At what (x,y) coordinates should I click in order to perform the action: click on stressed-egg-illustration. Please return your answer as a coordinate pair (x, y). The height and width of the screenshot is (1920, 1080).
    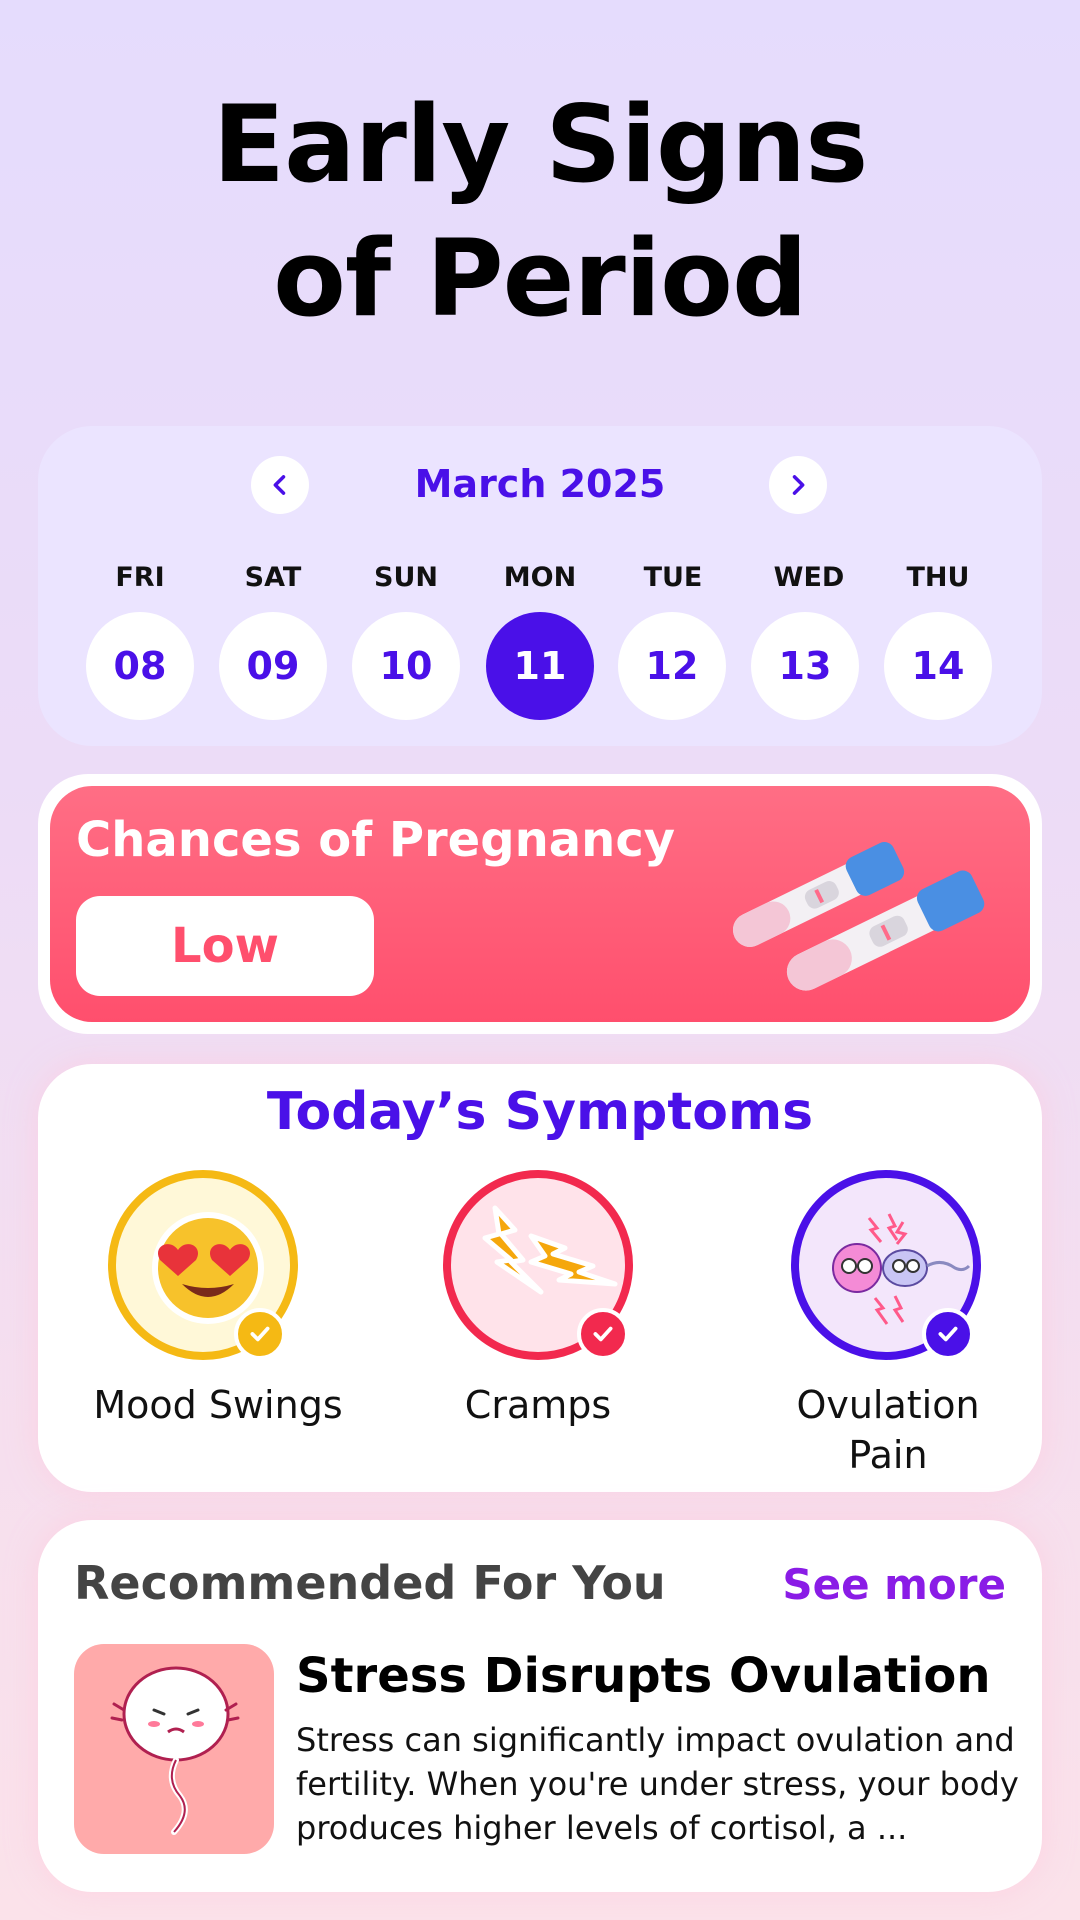
    Looking at the image, I should click on (175, 1750).